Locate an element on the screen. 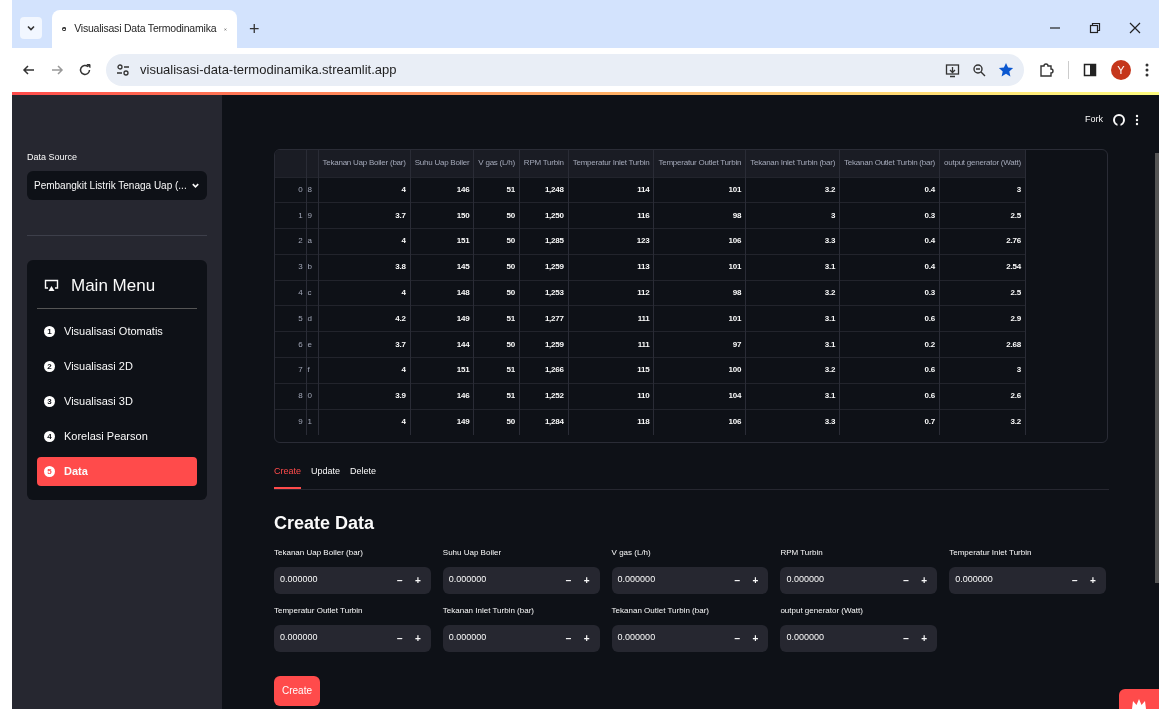 The height and width of the screenshot is (709, 1159). install-app-icon is located at coordinates (952, 70).